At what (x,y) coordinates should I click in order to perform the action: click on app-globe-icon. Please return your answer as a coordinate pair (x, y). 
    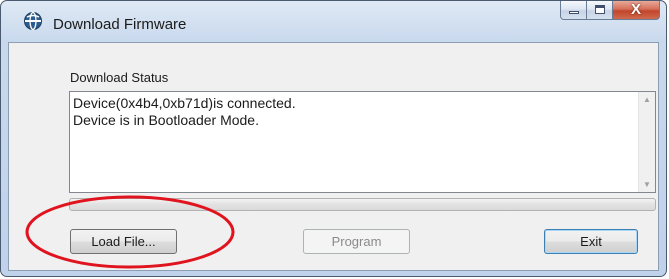
    Looking at the image, I should click on (33, 21).